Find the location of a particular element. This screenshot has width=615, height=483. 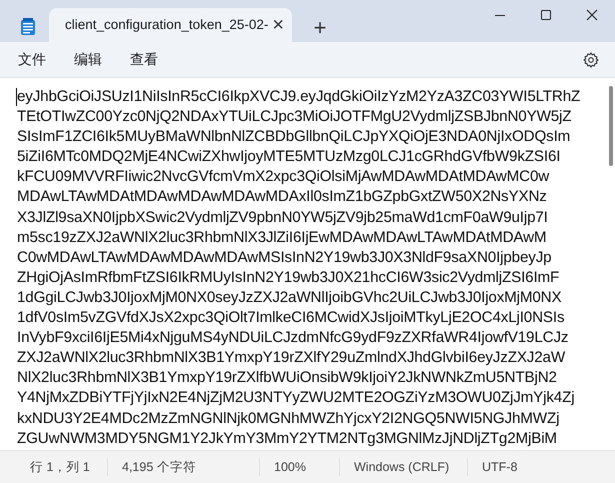

text-line: eyJhbGciOiJSUzI1NiIsInR5cCI6IkpXVCJ9.eyJqdGkiOiIzYzM2YzA3ZC03YWI5LTRhZ is located at coordinates (299, 97).